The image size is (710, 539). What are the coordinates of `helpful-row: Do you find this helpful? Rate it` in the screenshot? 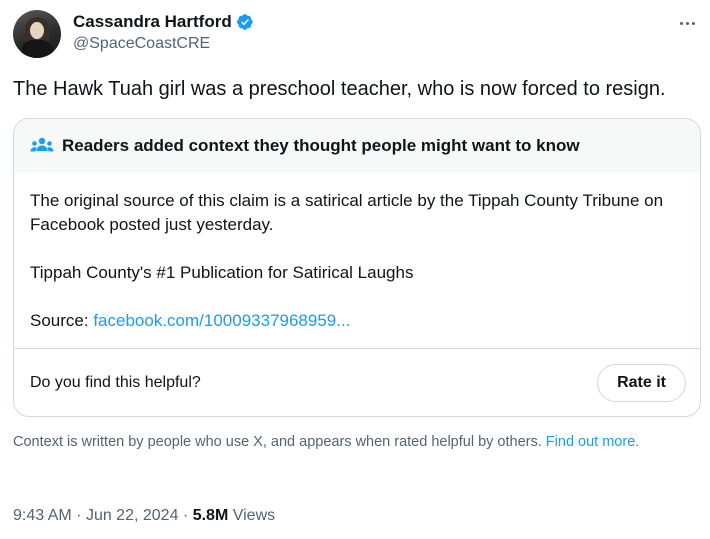 It's located at (357, 382).